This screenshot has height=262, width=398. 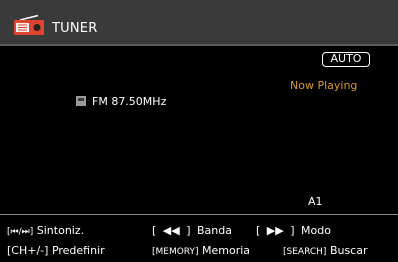 What do you see at coordinates (226, 250) in the screenshot?
I see `hint-label: Memoria` at bounding box center [226, 250].